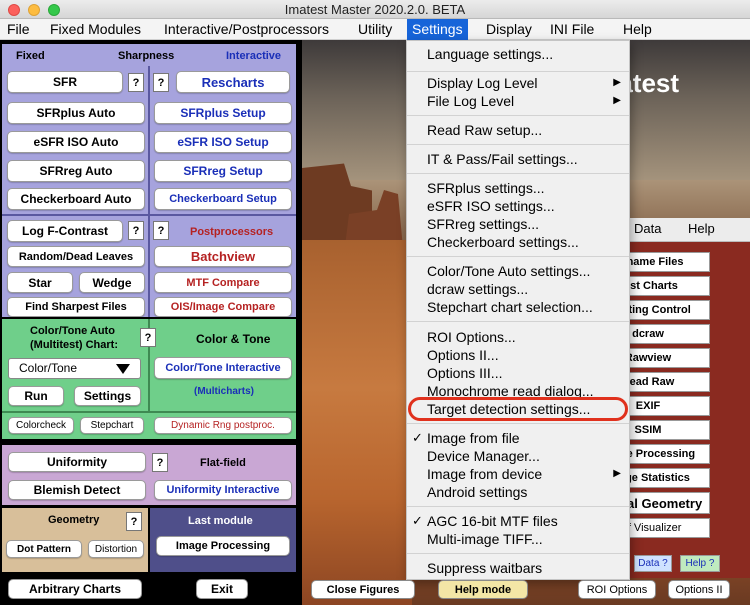 This screenshot has height=605, width=750. Describe the element at coordinates (30, 56) in the screenshot. I see `fixed-label: Fixed` at that location.